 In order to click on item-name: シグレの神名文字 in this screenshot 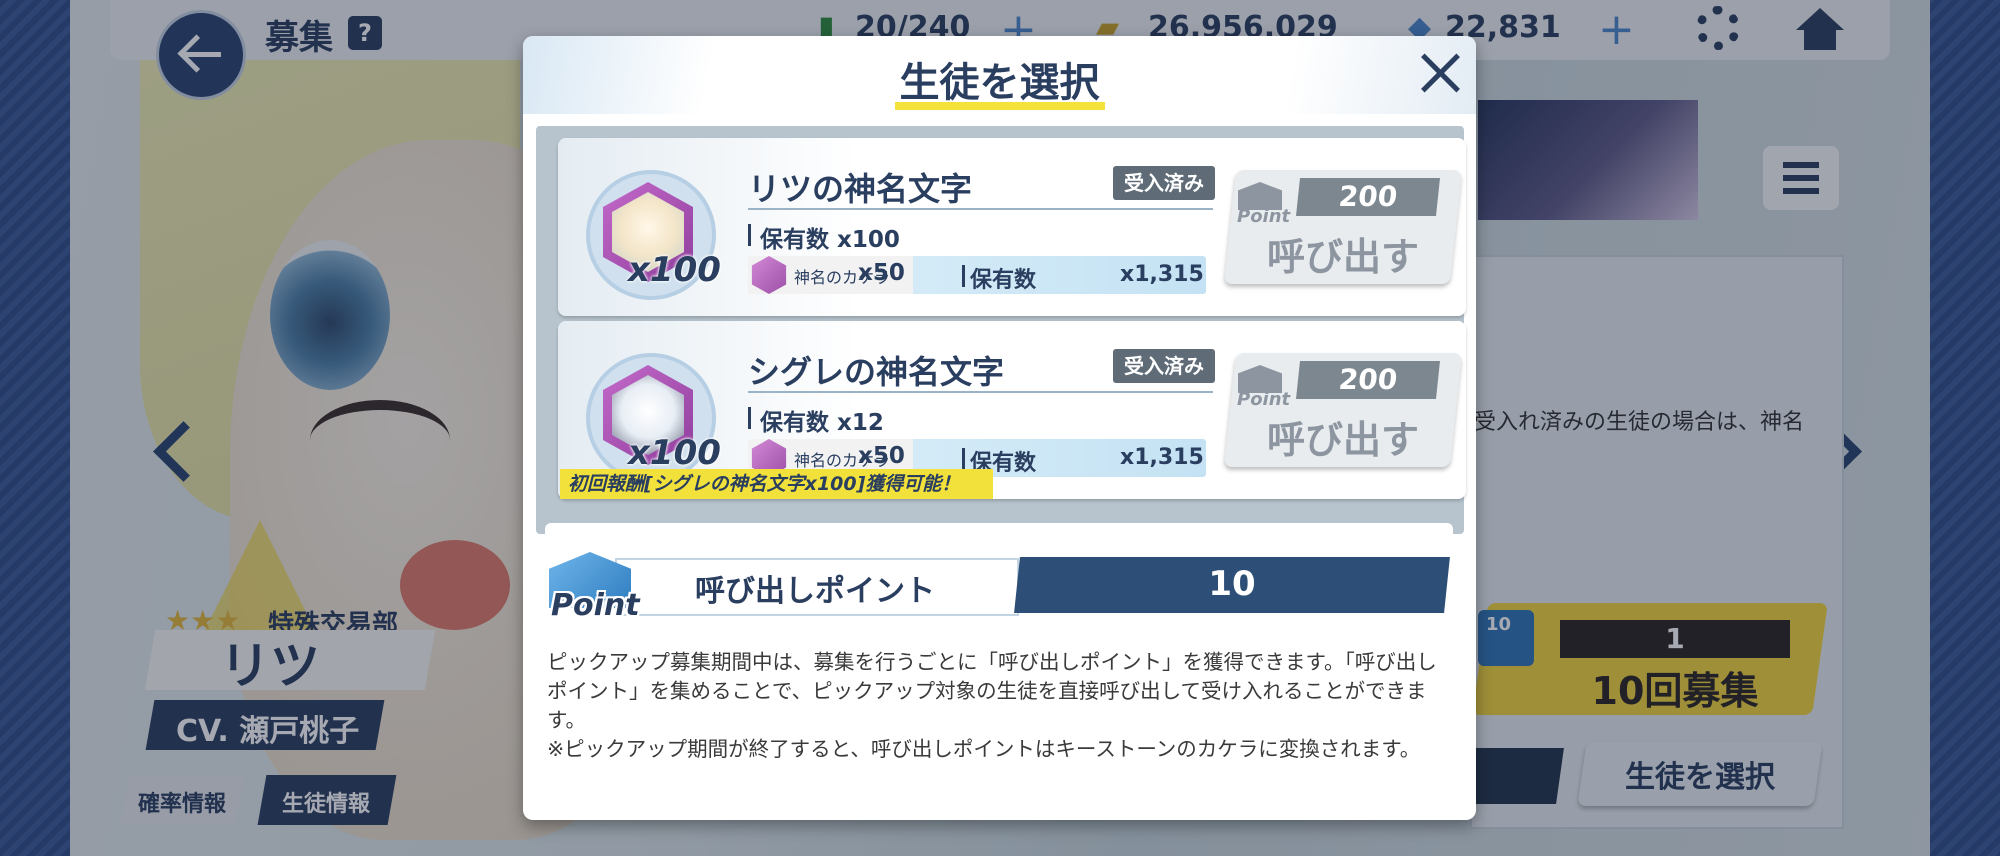, I will do `click(876, 372)`.